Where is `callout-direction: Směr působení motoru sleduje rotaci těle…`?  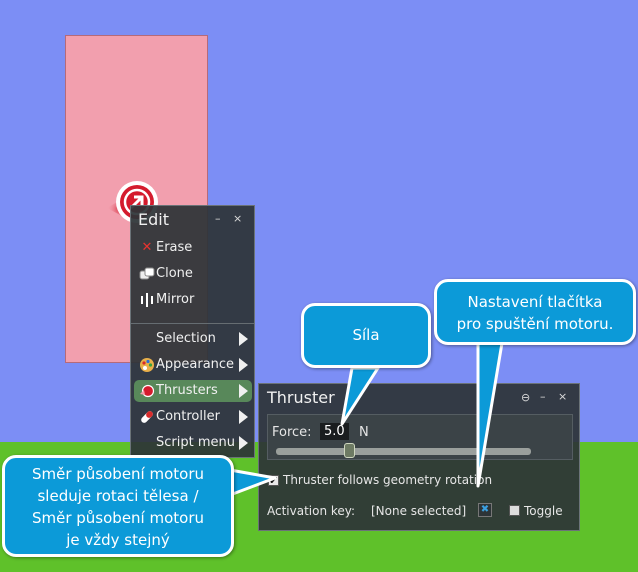
callout-direction: Směr působení motoru sleduje rotaci těle… is located at coordinates (118, 506).